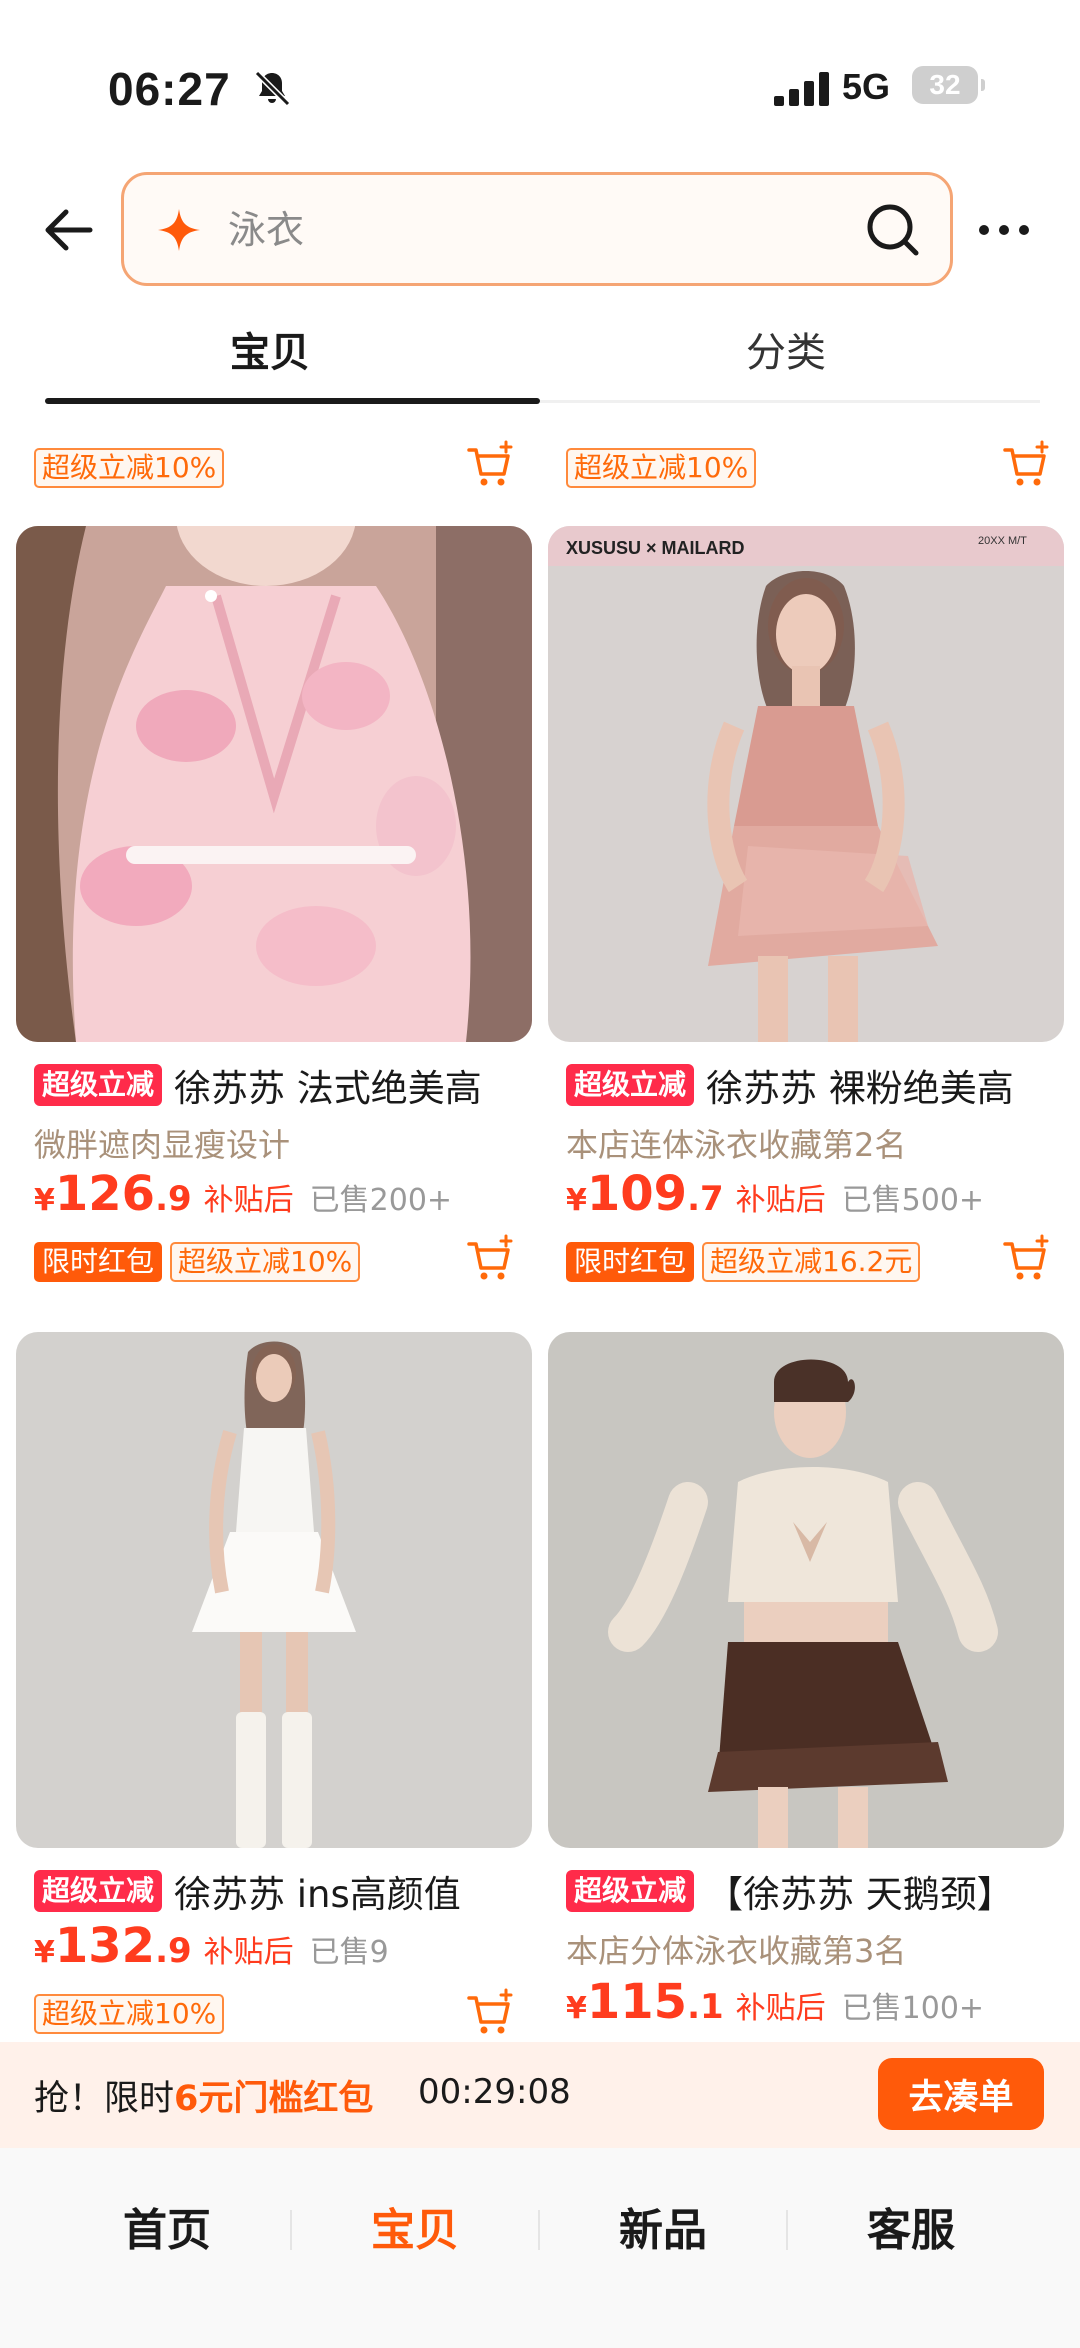  Describe the element at coordinates (162, 1145) in the screenshot. I see `product-subtitle: 微胖遮肉显瘦设计` at that location.